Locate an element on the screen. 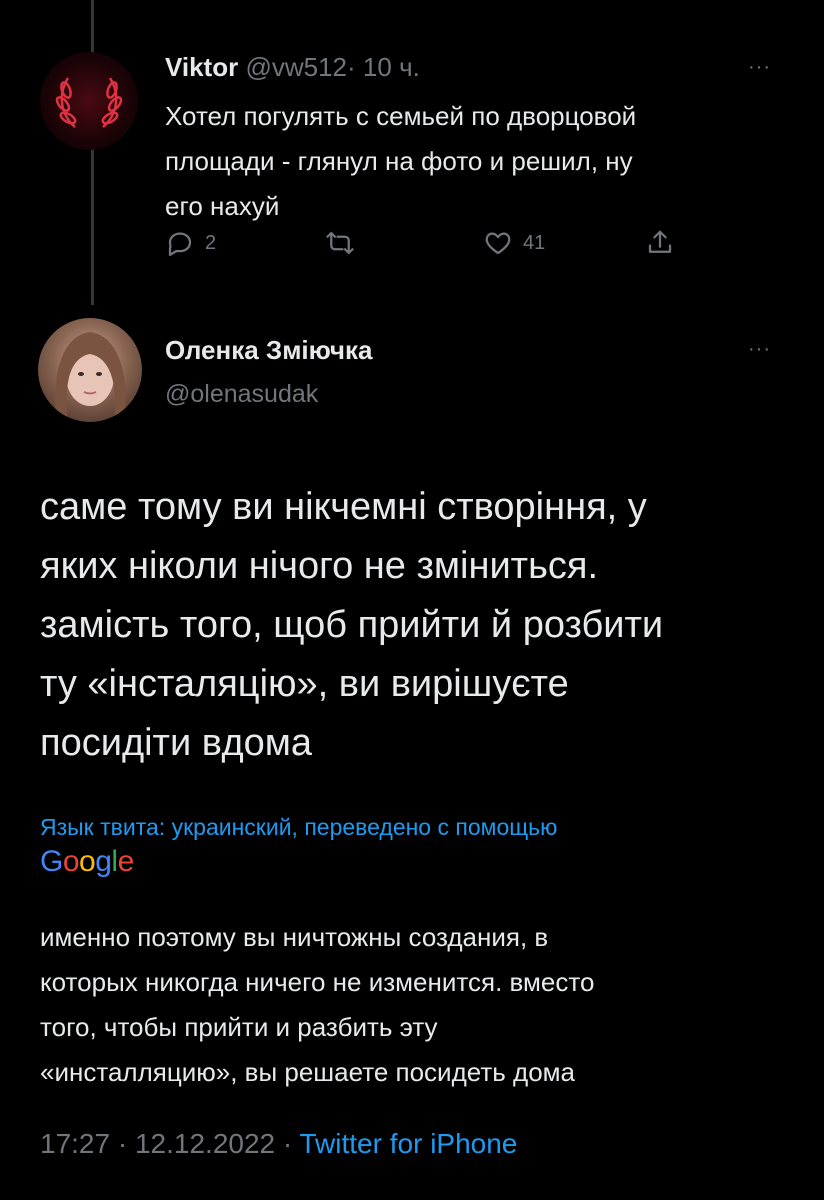  translated-text-line: того, чтобы прийти и разбить эту is located at coordinates (239, 1027).